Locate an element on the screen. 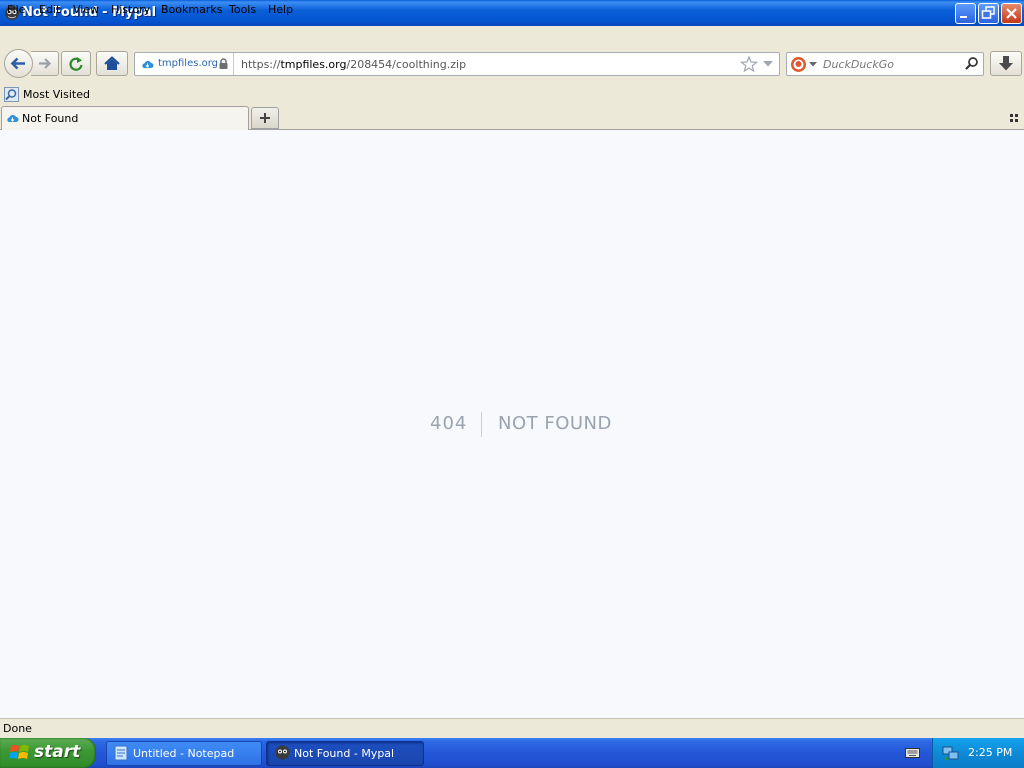 The height and width of the screenshot is (768, 1024). download-arrow-icon is located at coordinates (1006, 63).